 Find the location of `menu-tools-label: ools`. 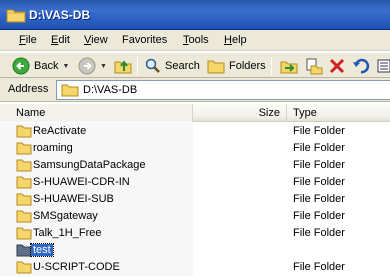

menu-tools-label: ools is located at coordinates (198, 40).